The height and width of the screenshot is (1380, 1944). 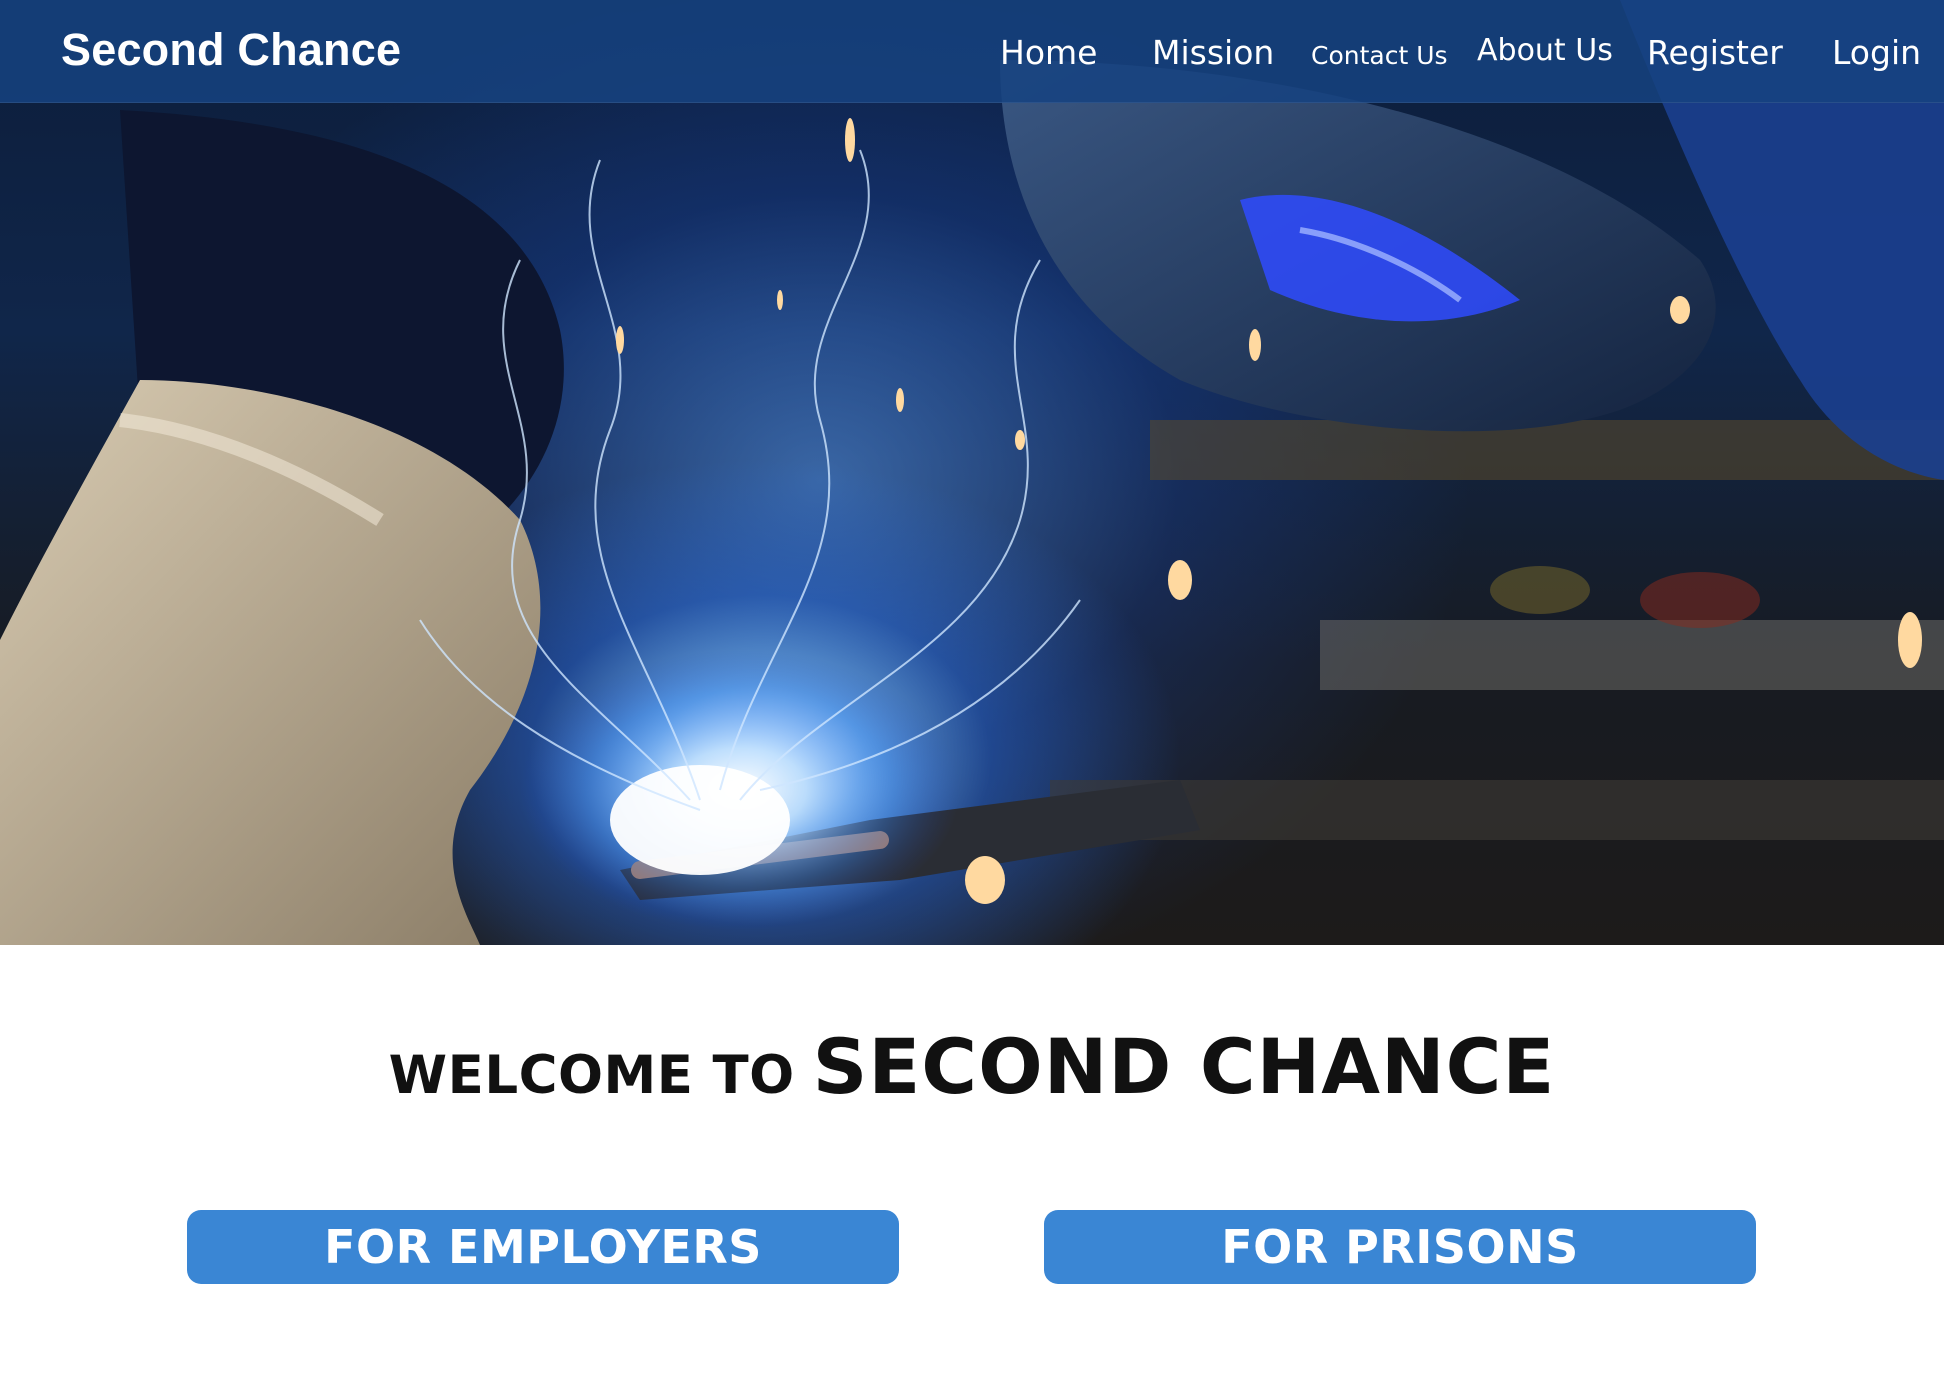 What do you see at coordinates (1715, 52) in the screenshot?
I see `nav-register-link: Register` at bounding box center [1715, 52].